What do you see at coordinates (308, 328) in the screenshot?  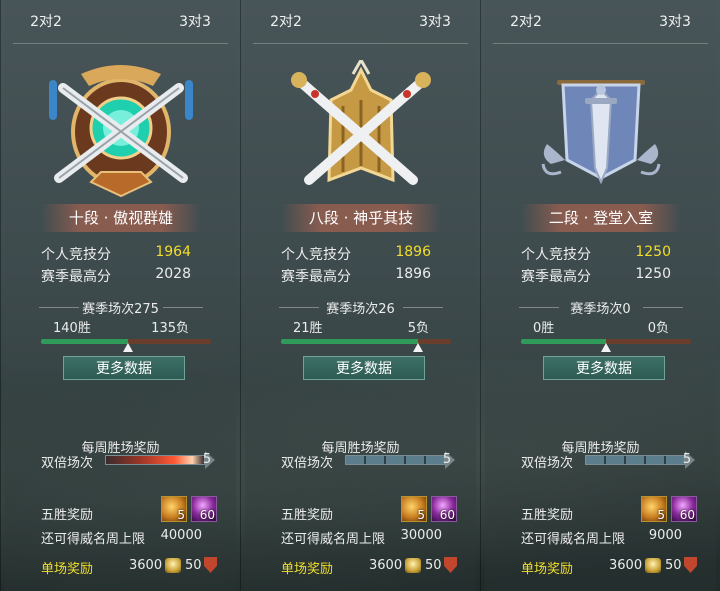 I see `wins-count: 21胜` at bounding box center [308, 328].